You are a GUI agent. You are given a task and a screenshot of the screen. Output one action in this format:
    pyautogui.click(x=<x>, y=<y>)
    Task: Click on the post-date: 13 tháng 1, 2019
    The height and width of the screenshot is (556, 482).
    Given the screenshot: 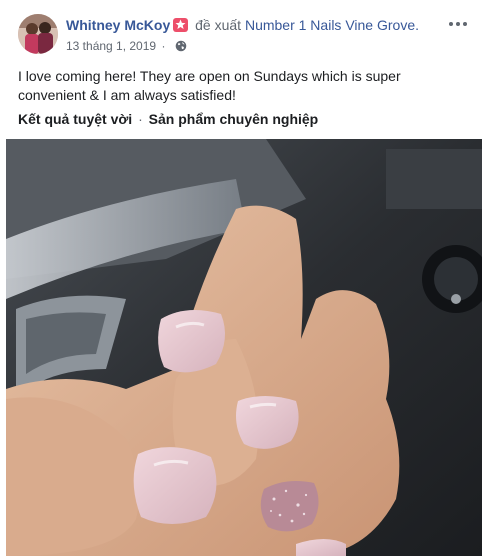 What is the action you would take?
    pyautogui.click(x=111, y=46)
    